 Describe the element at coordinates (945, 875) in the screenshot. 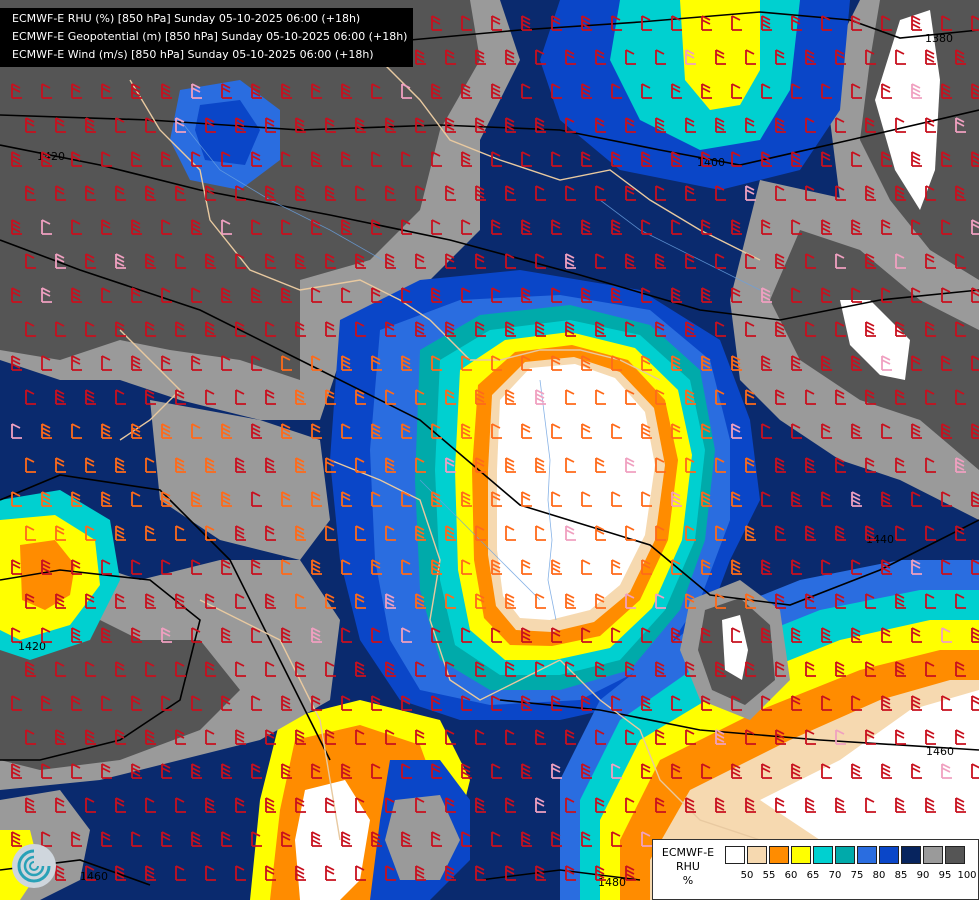

I see `legend-tick-label: 95` at that location.